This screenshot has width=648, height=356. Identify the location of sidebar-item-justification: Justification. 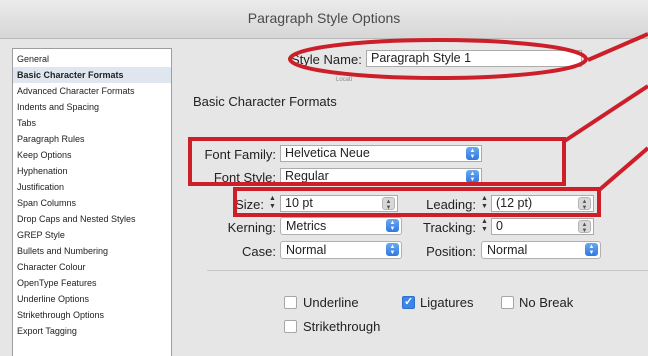
(92, 187).